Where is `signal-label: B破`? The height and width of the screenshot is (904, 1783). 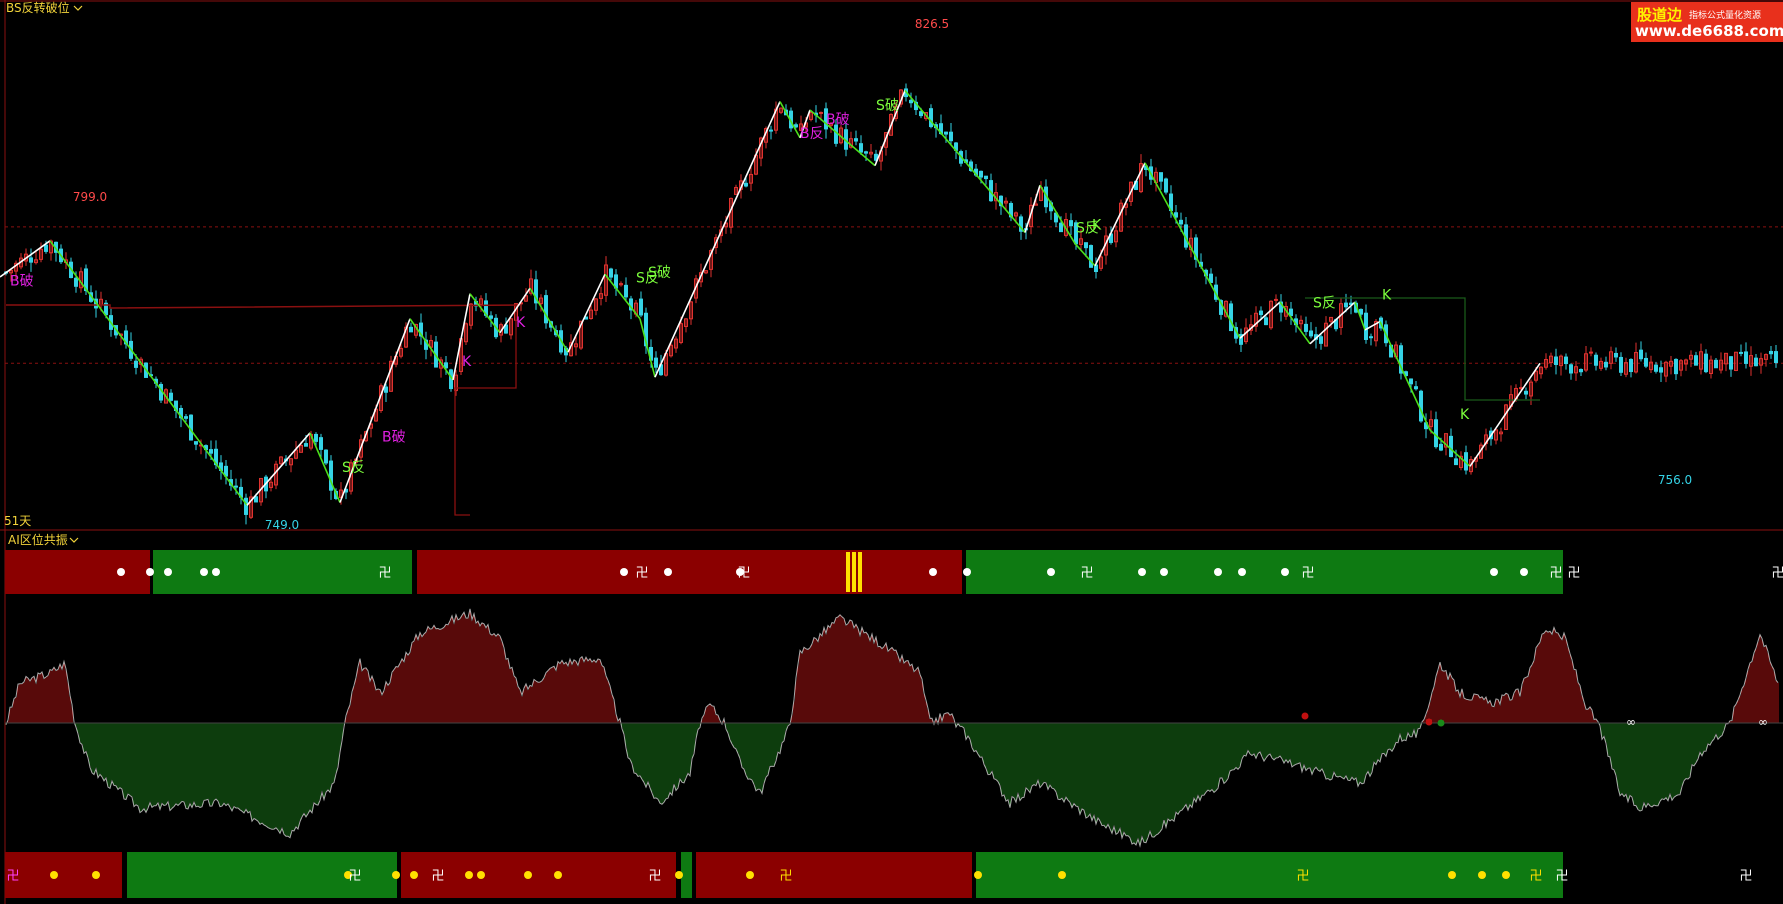 signal-label: B破 is located at coordinates (22, 281).